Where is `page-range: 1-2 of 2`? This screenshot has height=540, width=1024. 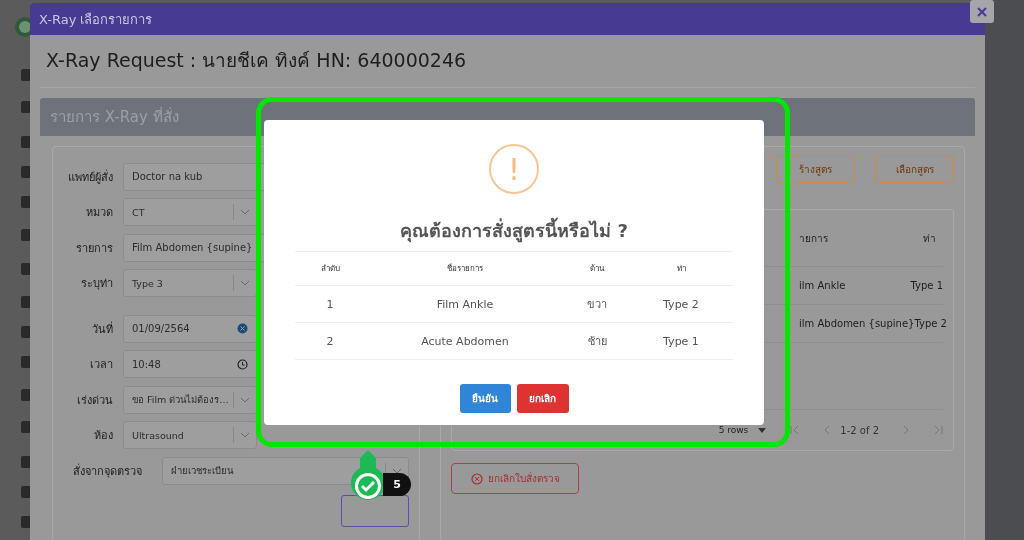
page-range: 1-2 of 2 is located at coordinates (859, 430).